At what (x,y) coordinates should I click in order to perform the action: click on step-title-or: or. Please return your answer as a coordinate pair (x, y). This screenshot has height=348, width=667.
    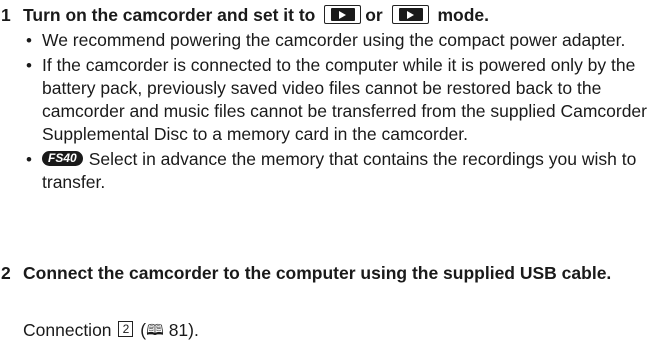
    Looking at the image, I should click on (374, 15).